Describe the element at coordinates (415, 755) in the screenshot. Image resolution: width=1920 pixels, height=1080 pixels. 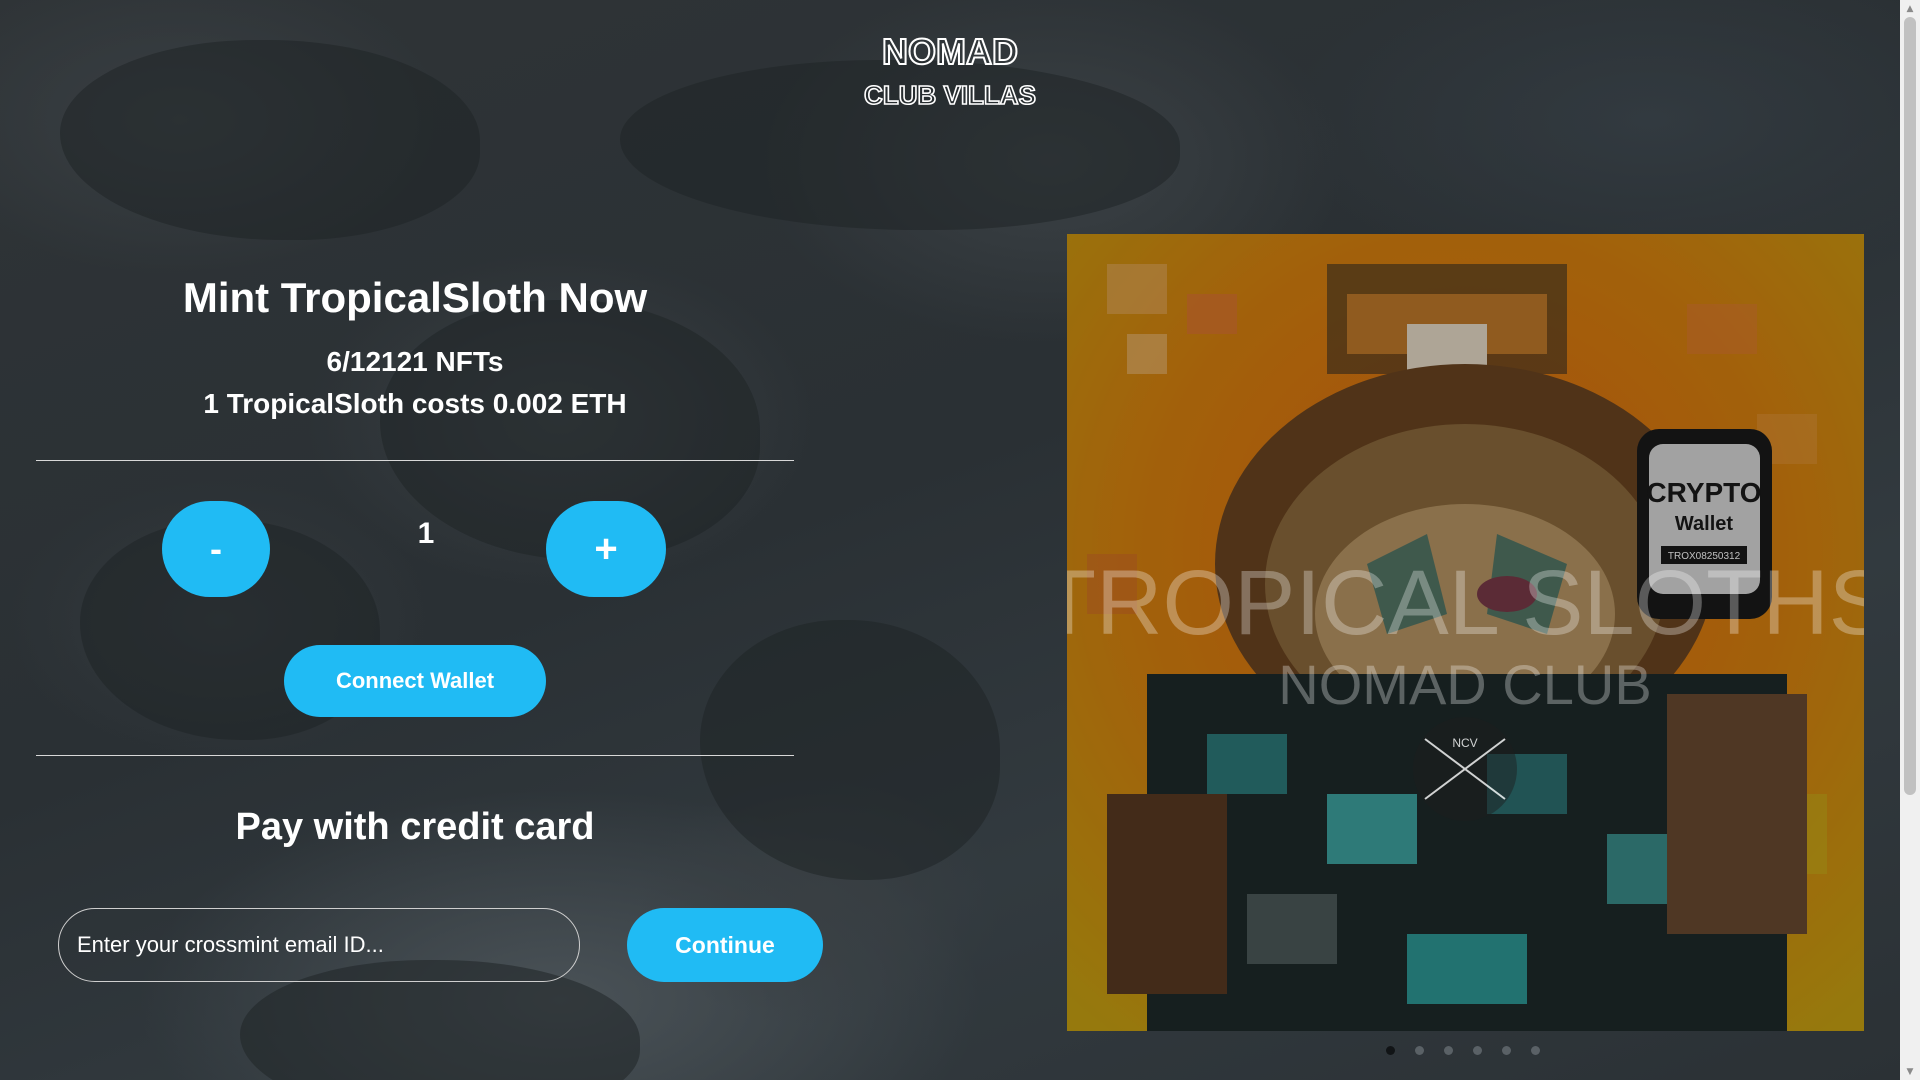
I see `divider-bottom` at that location.